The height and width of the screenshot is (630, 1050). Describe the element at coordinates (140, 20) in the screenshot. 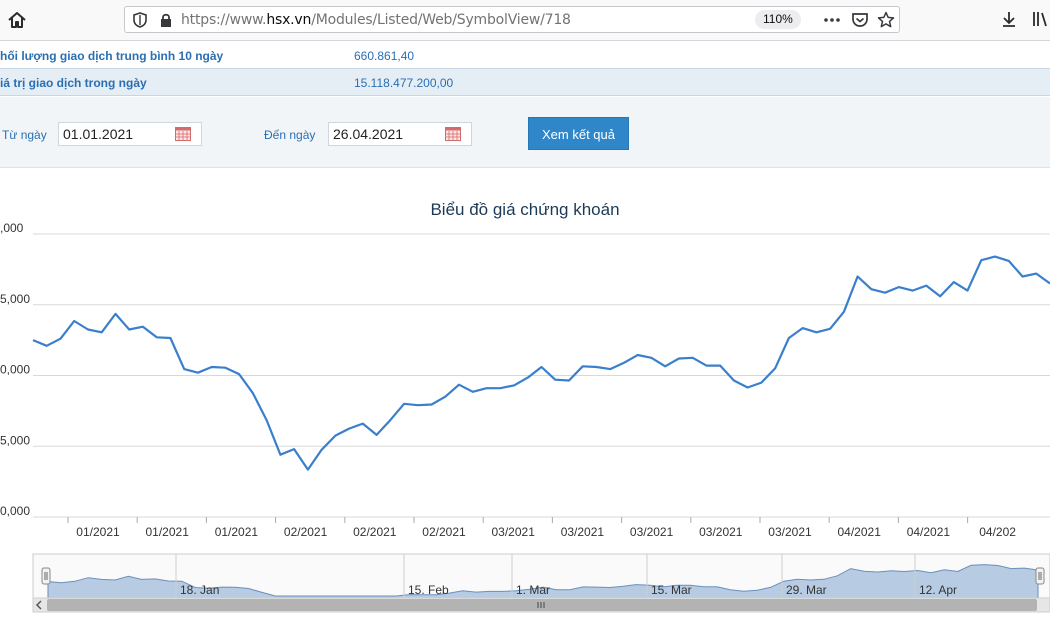

I see `shield-icon` at that location.